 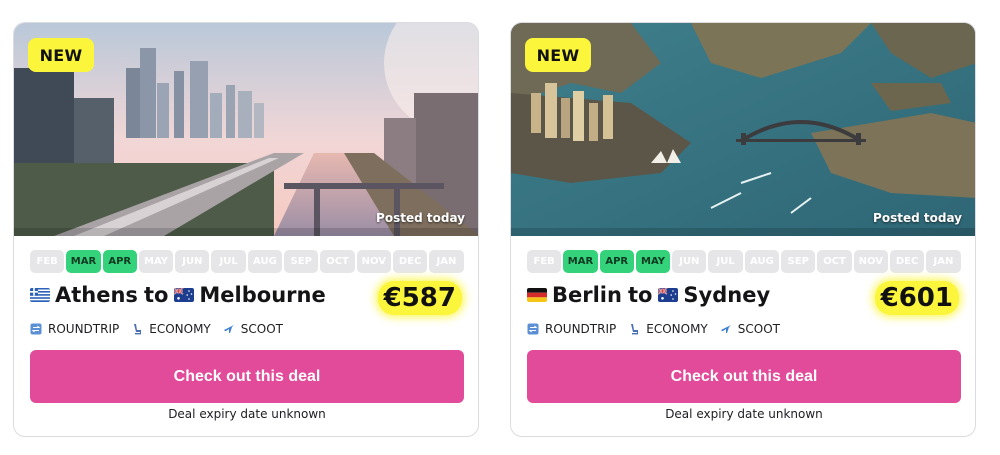 I want to click on deal-price: €601, so click(x=916, y=298).